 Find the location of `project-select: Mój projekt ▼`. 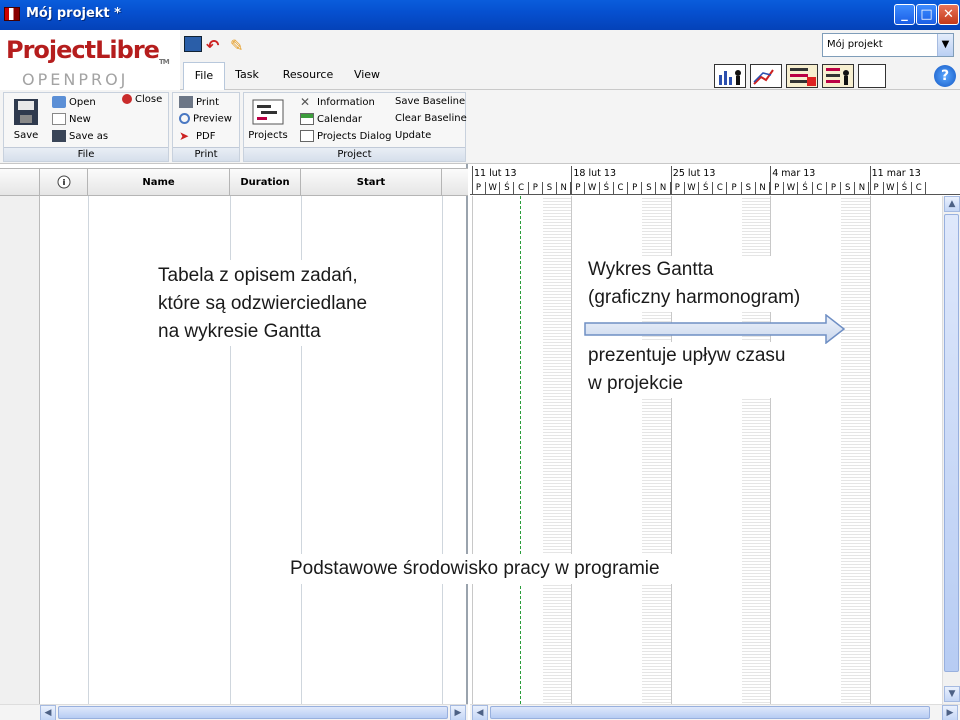

project-select: Mój projekt ▼ is located at coordinates (888, 45).